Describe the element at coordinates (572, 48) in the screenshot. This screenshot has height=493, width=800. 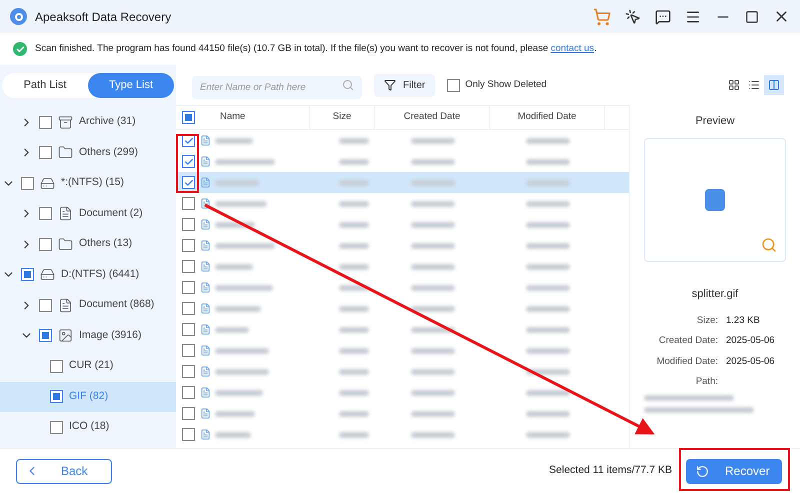
I see `contact-link: contact us` at that location.